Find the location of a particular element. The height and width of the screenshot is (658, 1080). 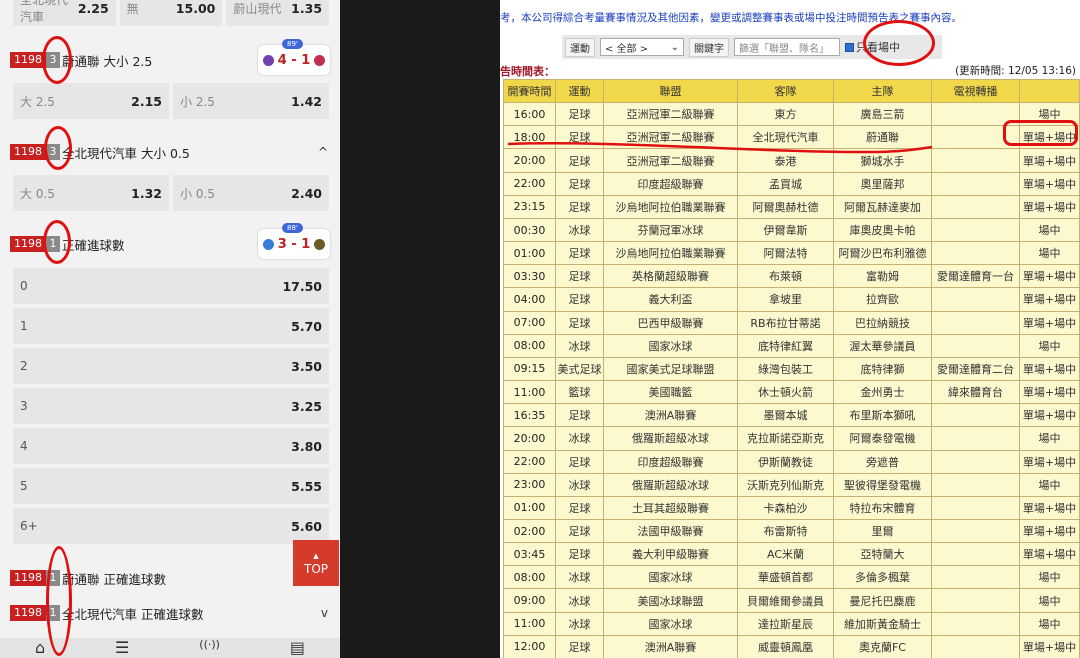

table-cell: 澳洲A聯賽 is located at coordinates (670, 415).